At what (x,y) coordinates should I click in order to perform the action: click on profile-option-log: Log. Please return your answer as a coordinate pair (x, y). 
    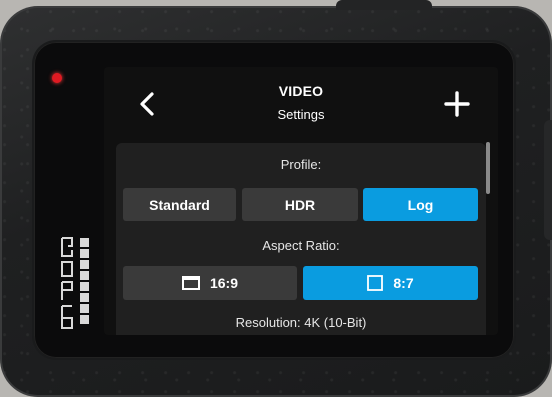
    Looking at the image, I should click on (420, 204).